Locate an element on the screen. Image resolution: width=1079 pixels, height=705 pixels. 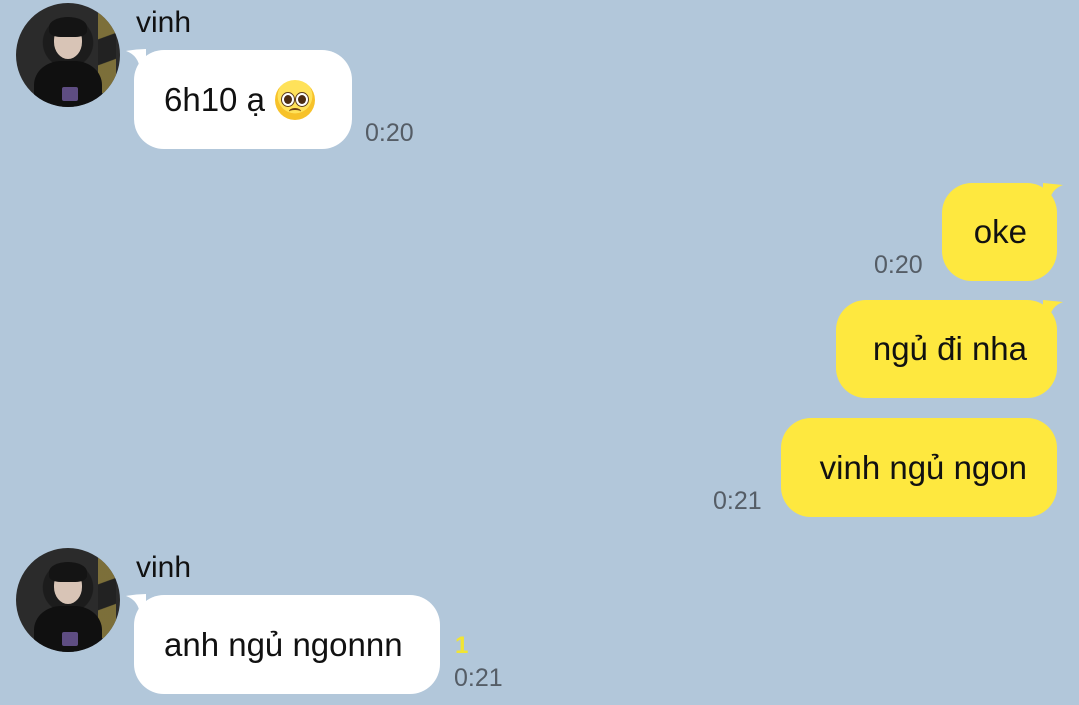
message-text: oke is located at coordinates (1000, 231).